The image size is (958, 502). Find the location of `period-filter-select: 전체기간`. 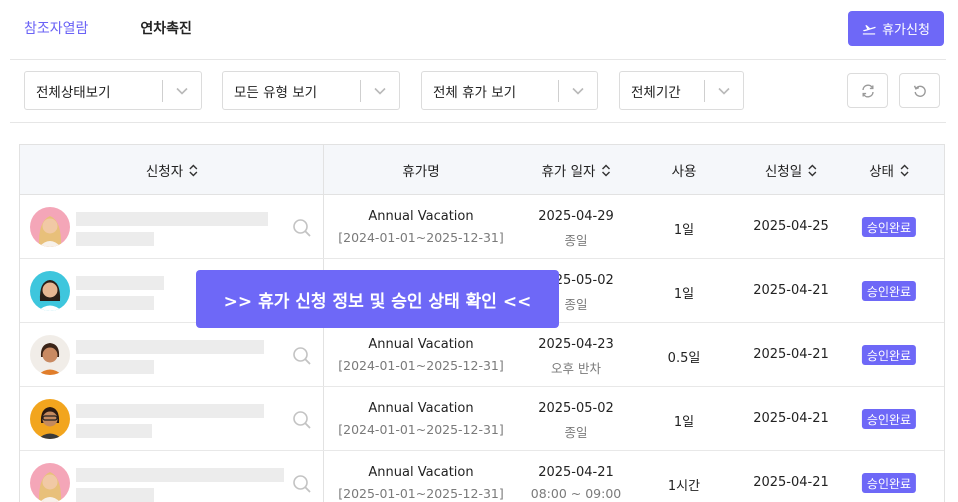

period-filter-select: 전체기간 is located at coordinates (681, 90).